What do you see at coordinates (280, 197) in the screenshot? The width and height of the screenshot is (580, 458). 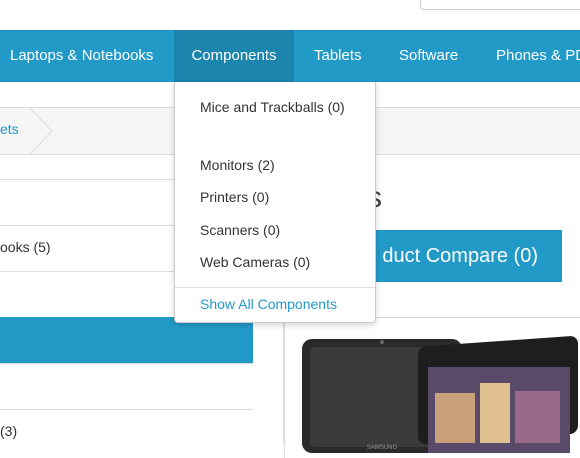 I see `dropdown-item-printers: Printers (0)` at bounding box center [280, 197].